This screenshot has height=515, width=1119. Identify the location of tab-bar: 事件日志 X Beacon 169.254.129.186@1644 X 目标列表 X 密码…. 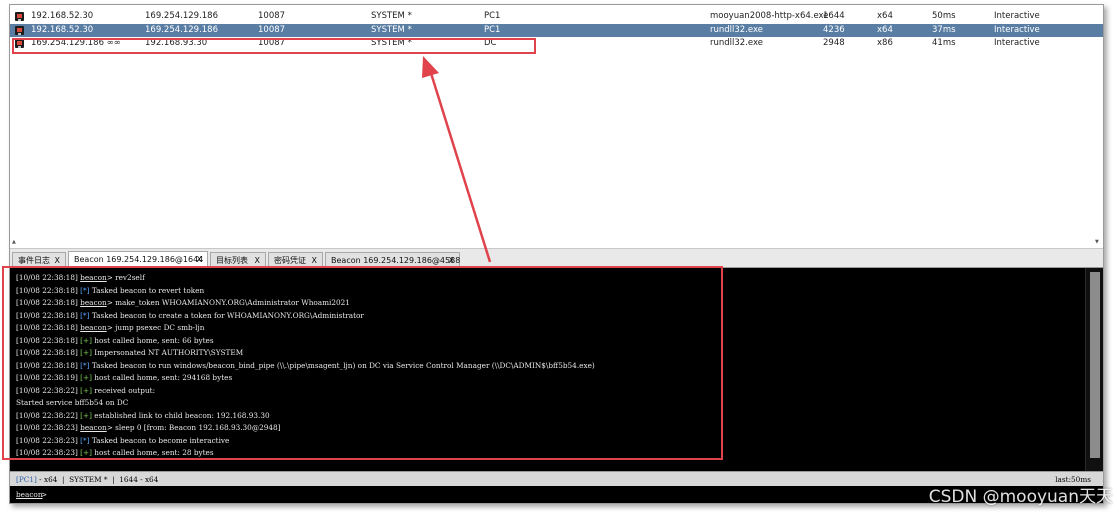
(556, 258).